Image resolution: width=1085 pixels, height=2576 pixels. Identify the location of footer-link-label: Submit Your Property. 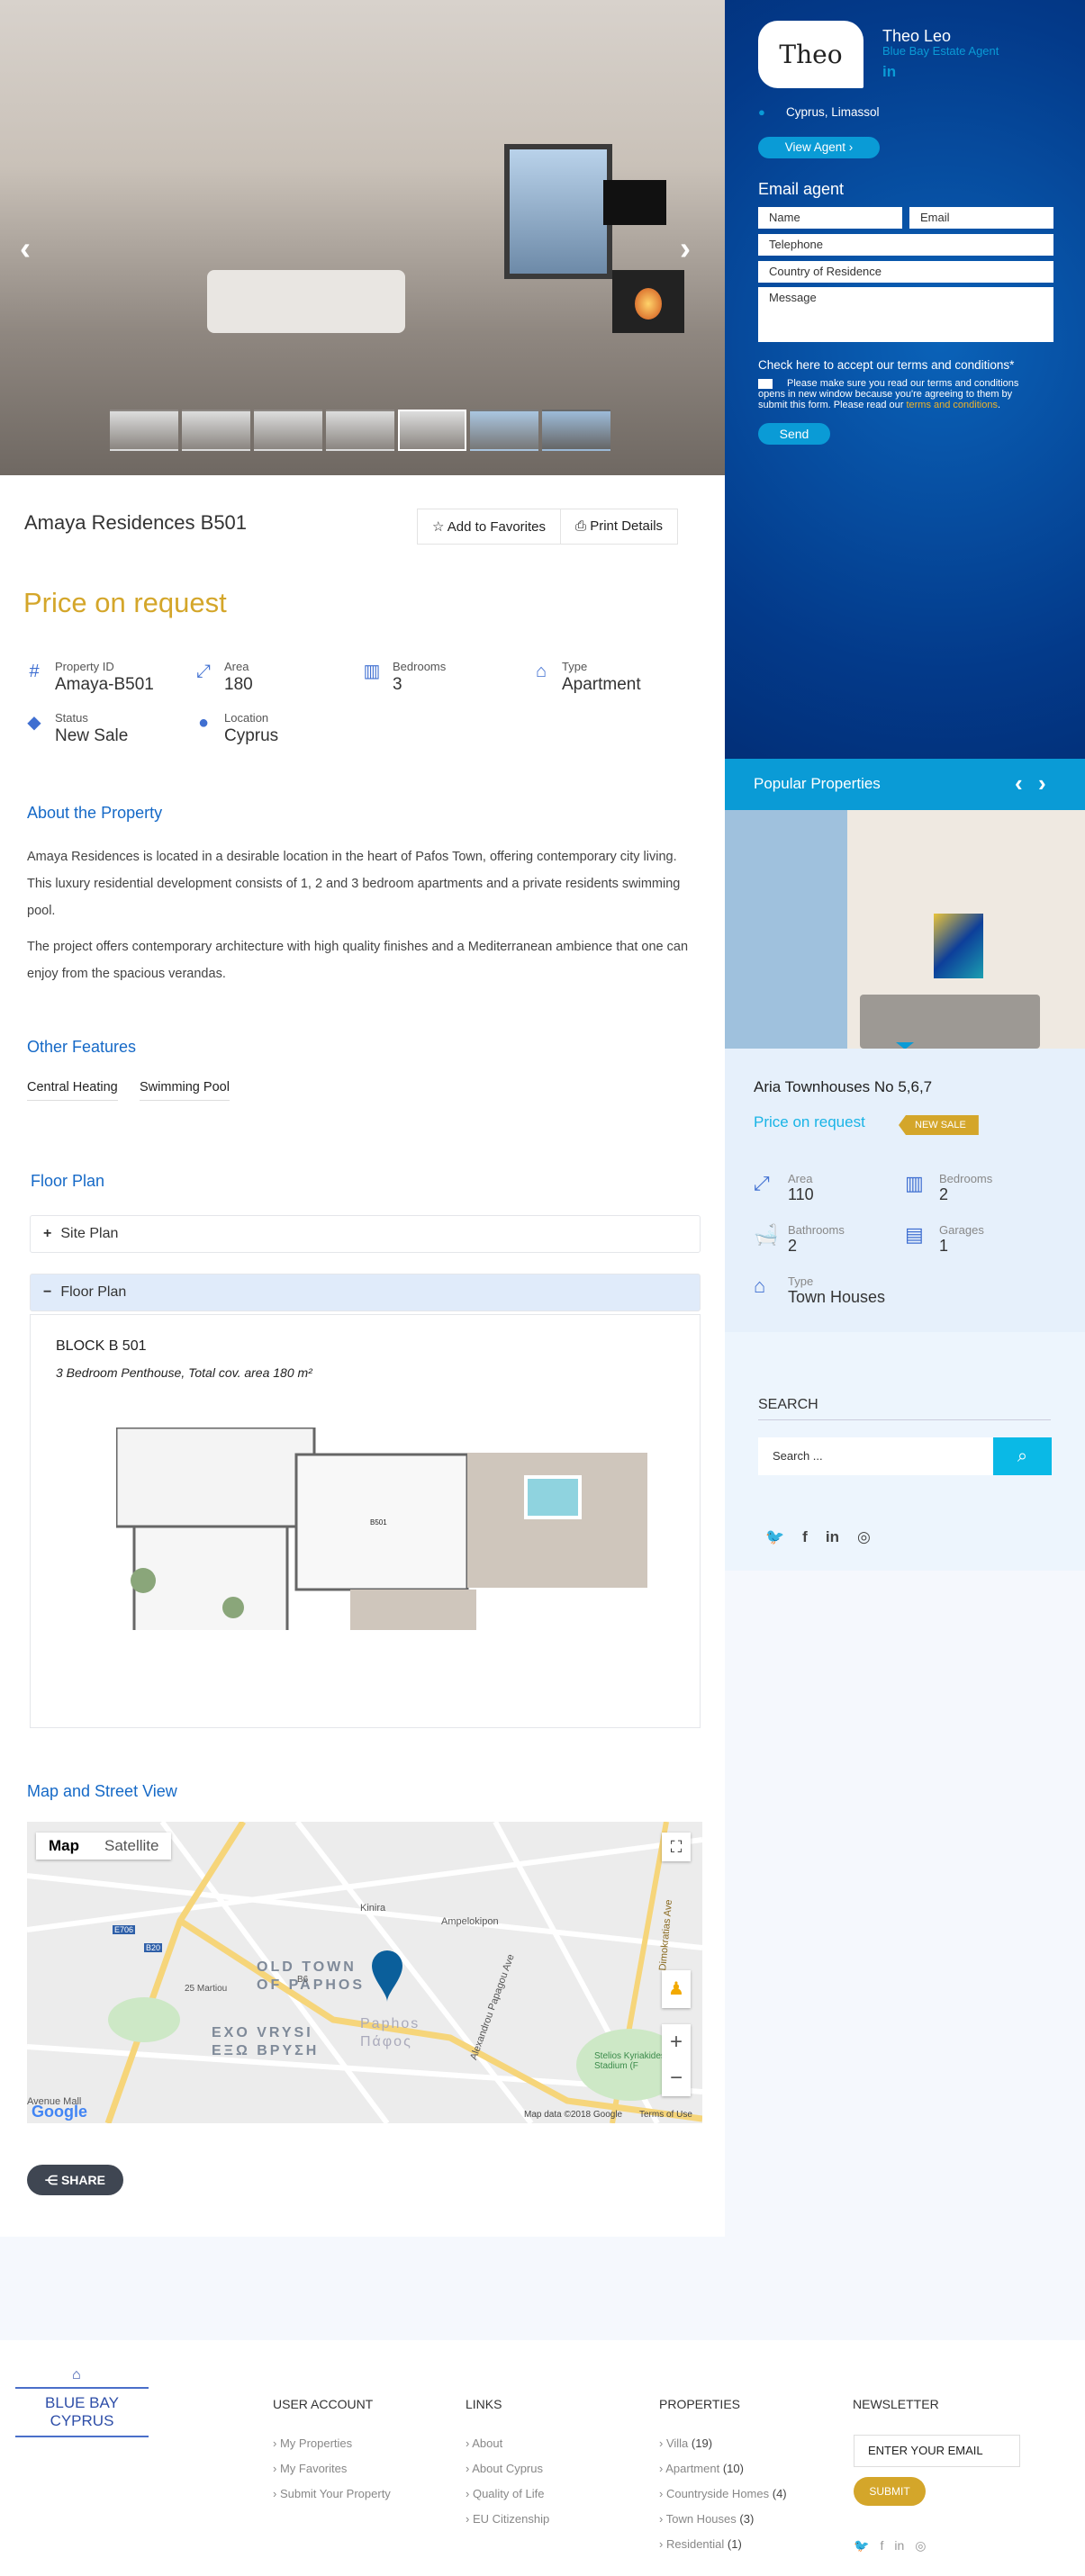
(335, 2493).